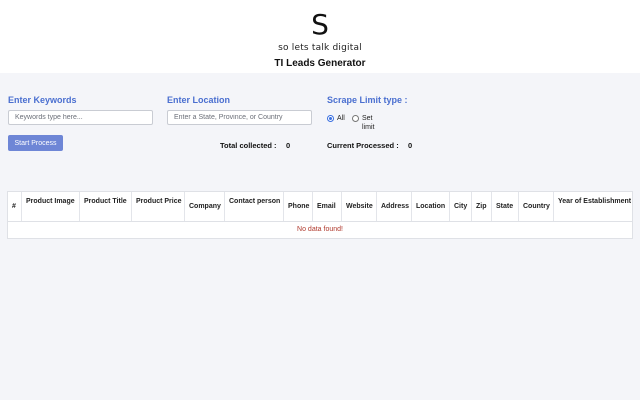 Image resolution: width=640 pixels, height=400 pixels. Describe the element at coordinates (394, 206) in the screenshot. I see `col-address: Address` at that location.